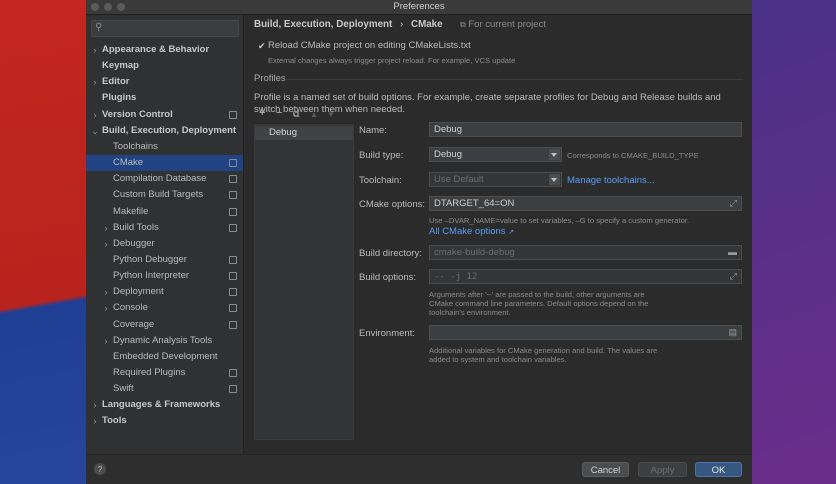 This screenshot has height=484, width=836. What do you see at coordinates (732, 332) in the screenshot?
I see `list-icon: ▤` at bounding box center [732, 332].